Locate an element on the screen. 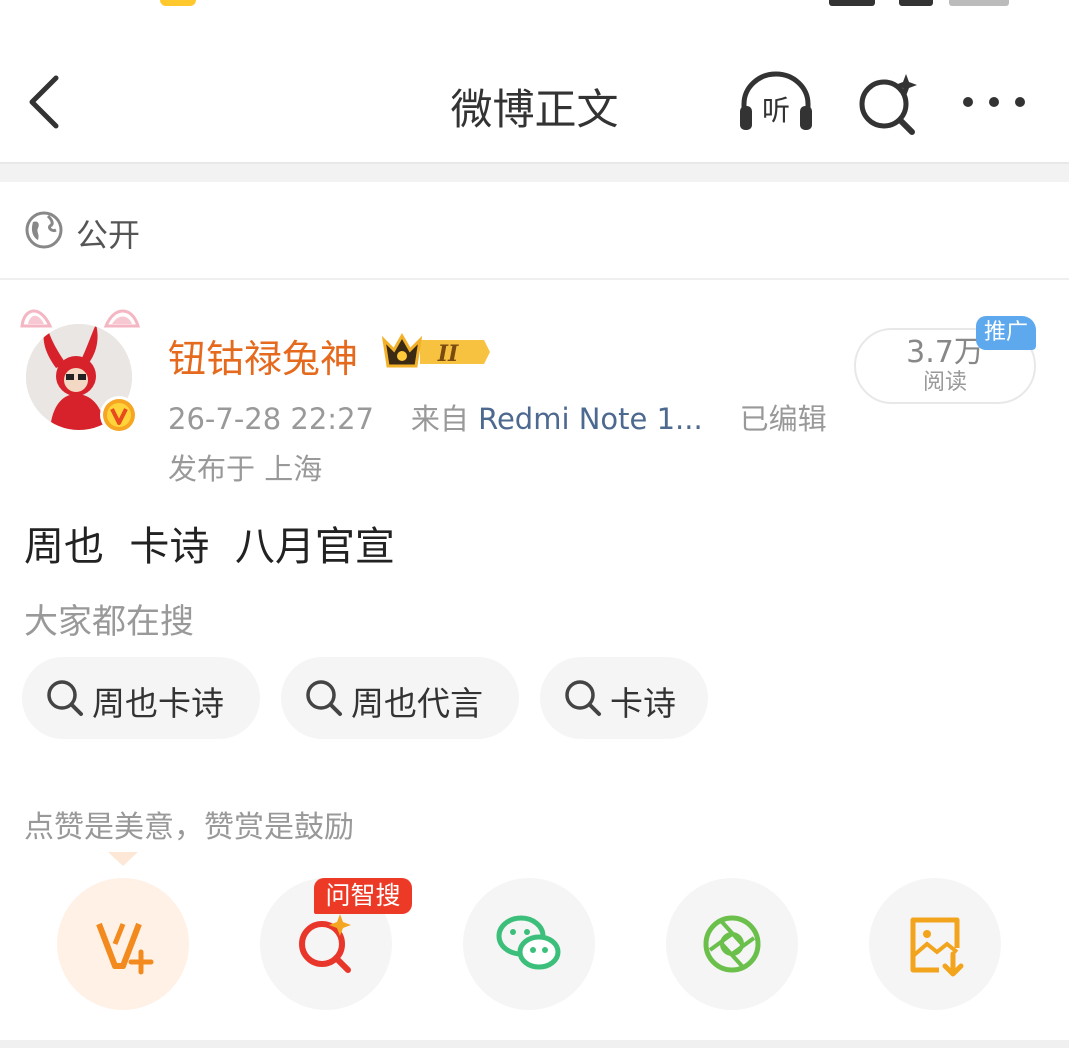 The image size is (1069, 1048). share-moments-button is located at coordinates (732, 944).